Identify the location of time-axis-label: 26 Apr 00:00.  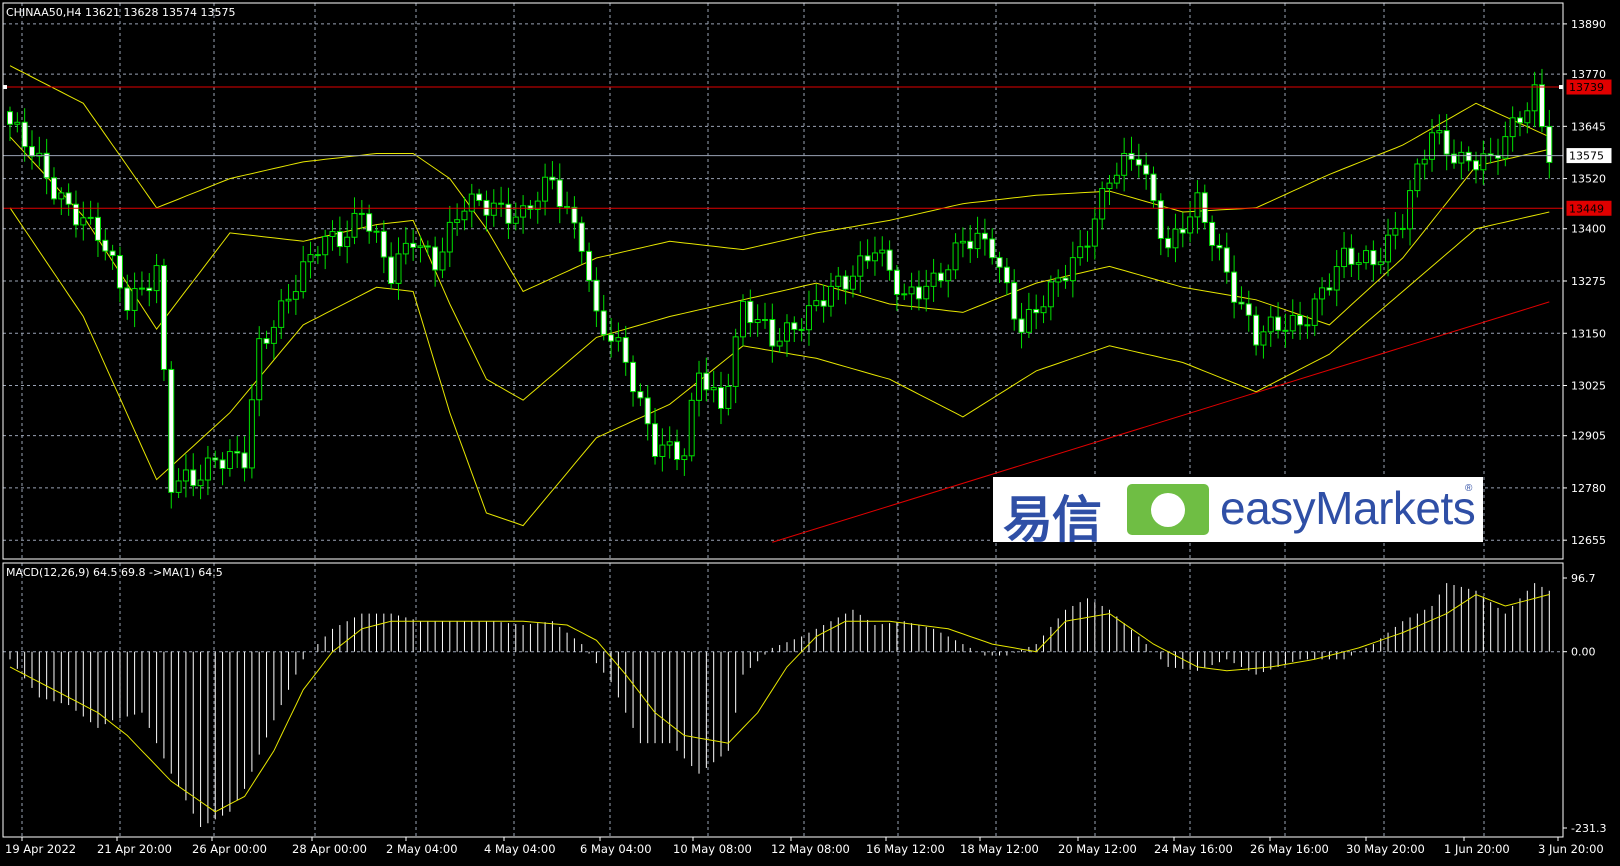
(229, 849).